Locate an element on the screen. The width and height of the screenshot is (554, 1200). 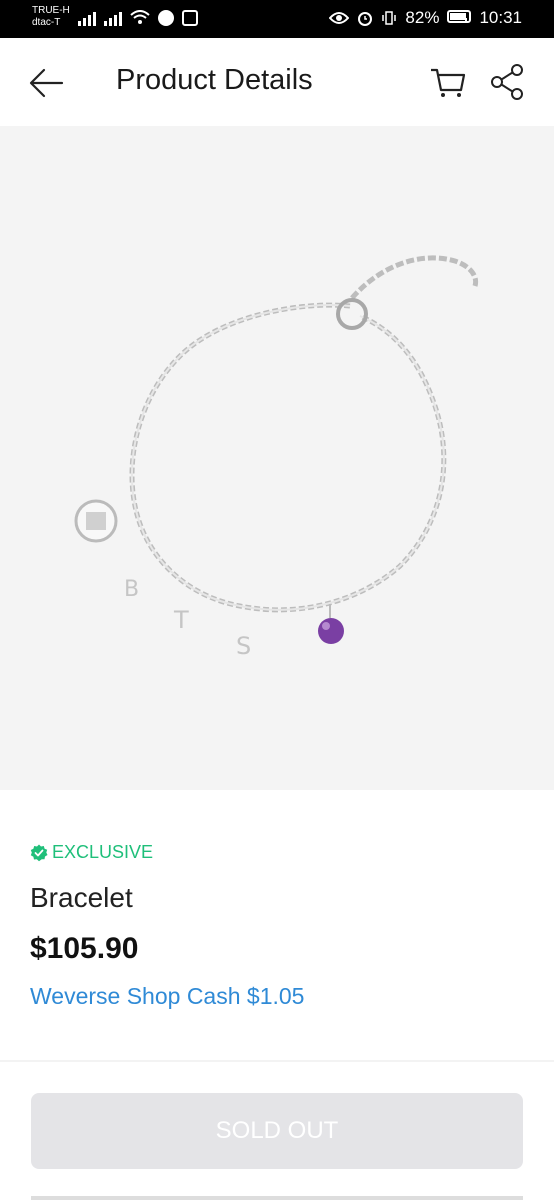
carrier-info: TRUE-H dtac-T is located at coordinates (51, 17).